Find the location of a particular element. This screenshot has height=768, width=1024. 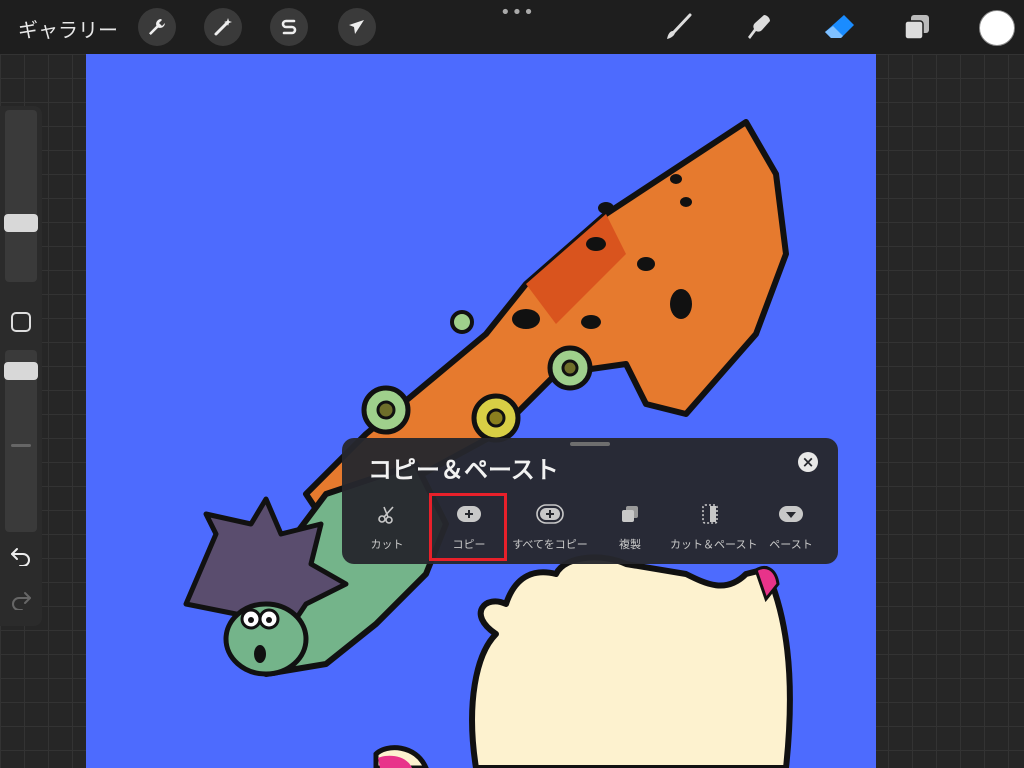

hand-drawing is located at coordinates (583, 661).